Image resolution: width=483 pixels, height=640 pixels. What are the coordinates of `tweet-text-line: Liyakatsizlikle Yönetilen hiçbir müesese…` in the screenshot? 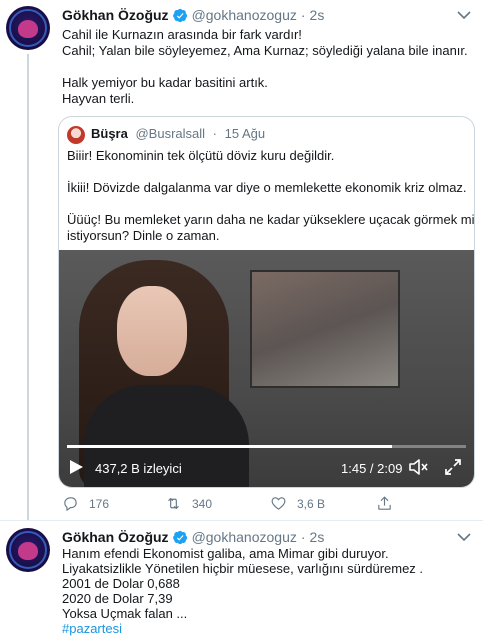 It's located at (243, 568).